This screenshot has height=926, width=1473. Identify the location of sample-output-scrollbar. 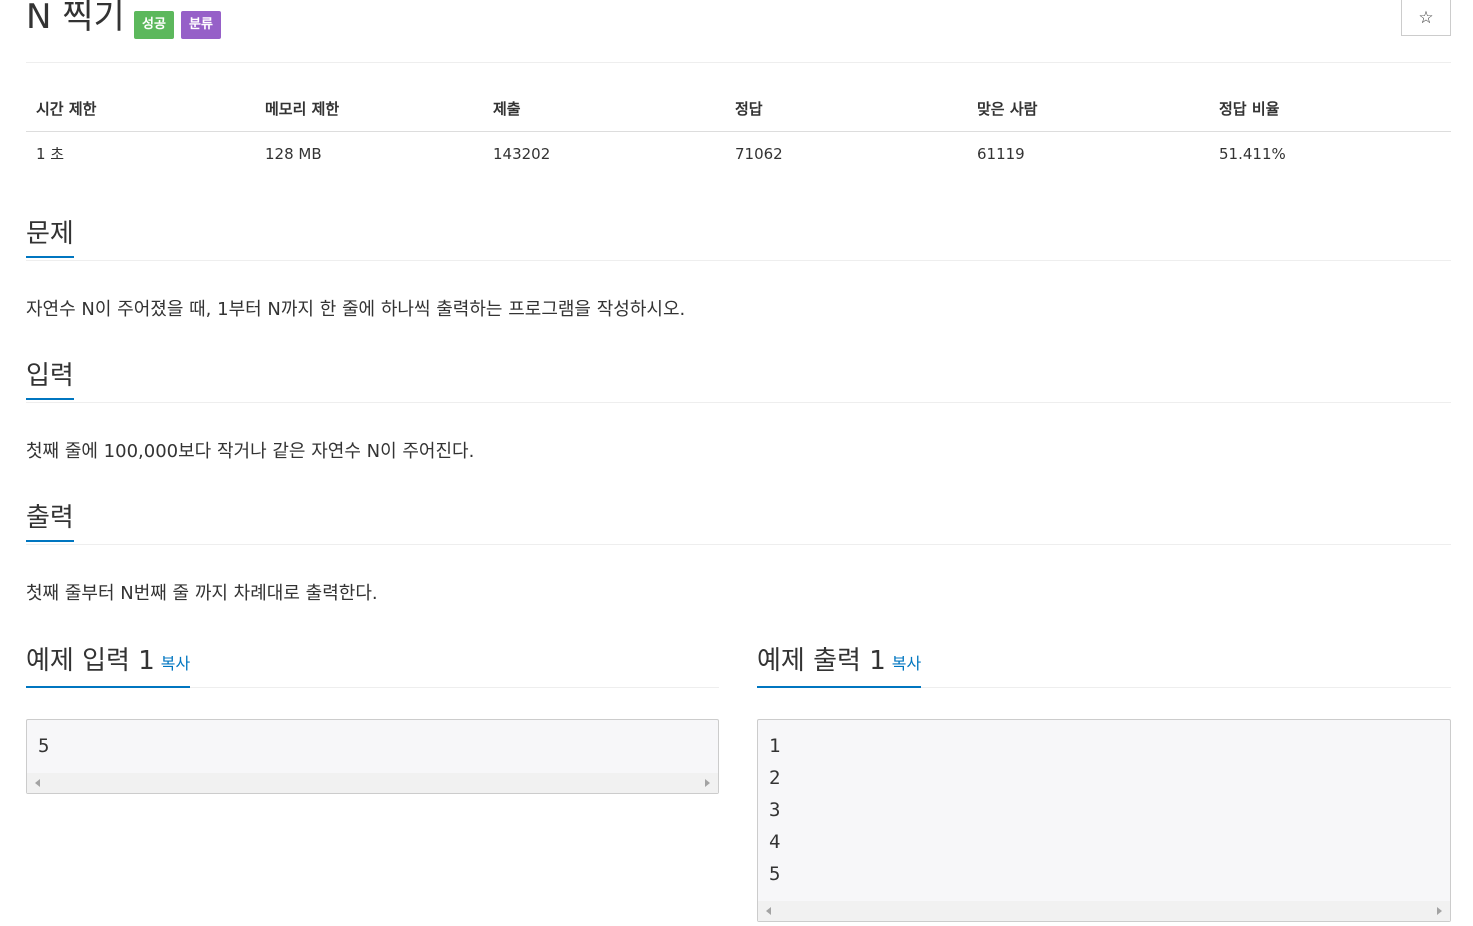
(1104, 911).